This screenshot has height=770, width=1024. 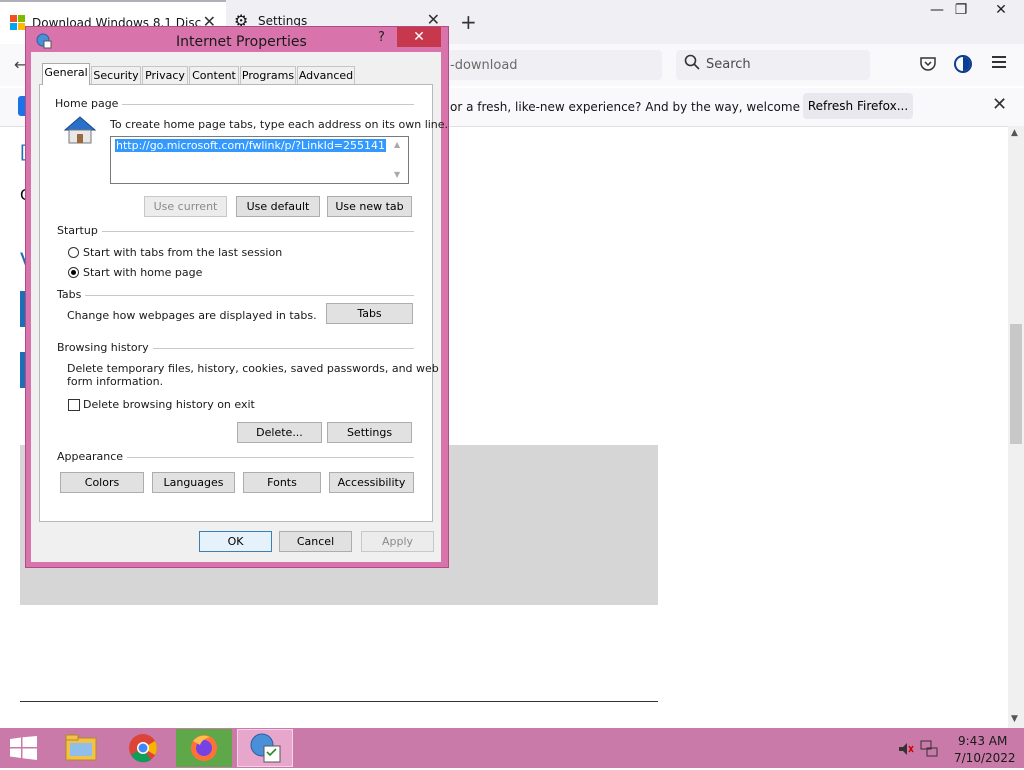 What do you see at coordinates (369, 206) in the screenshot?
I see `use-new-tab-button: Use new tab` at bounding box center [369, 206].